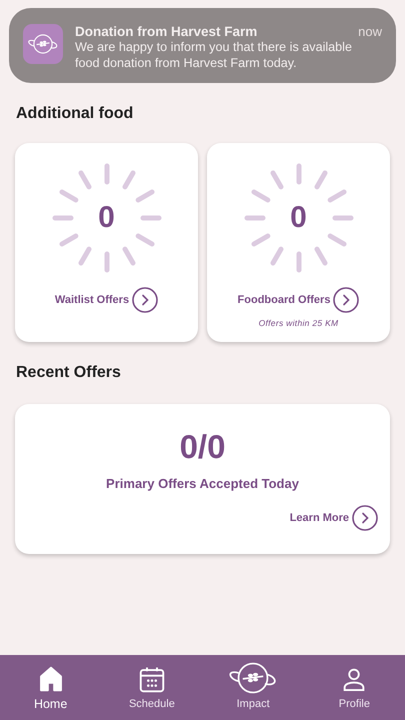  Describe the element at coordinates (253, 687) in the screenshot. I see `nav-tab: Impact` at that location.